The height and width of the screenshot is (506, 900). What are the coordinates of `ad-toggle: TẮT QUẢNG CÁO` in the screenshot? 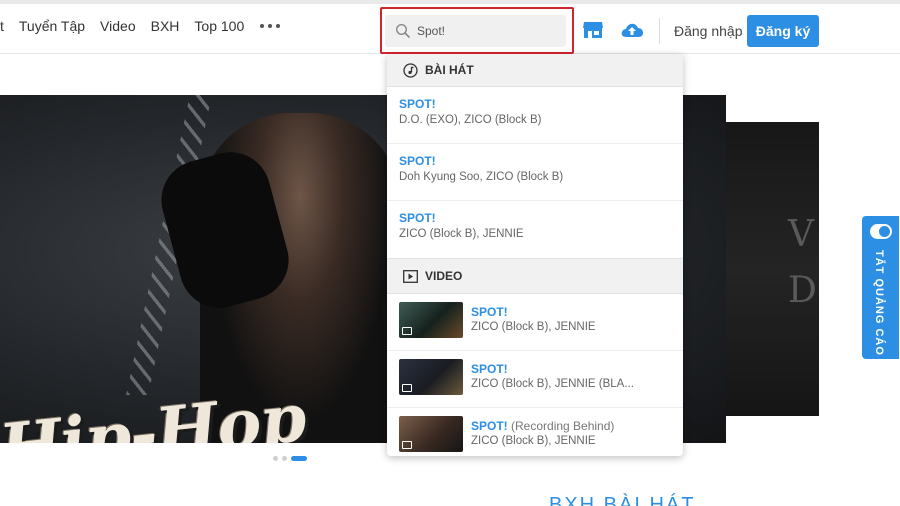 It's located at (880, 287).